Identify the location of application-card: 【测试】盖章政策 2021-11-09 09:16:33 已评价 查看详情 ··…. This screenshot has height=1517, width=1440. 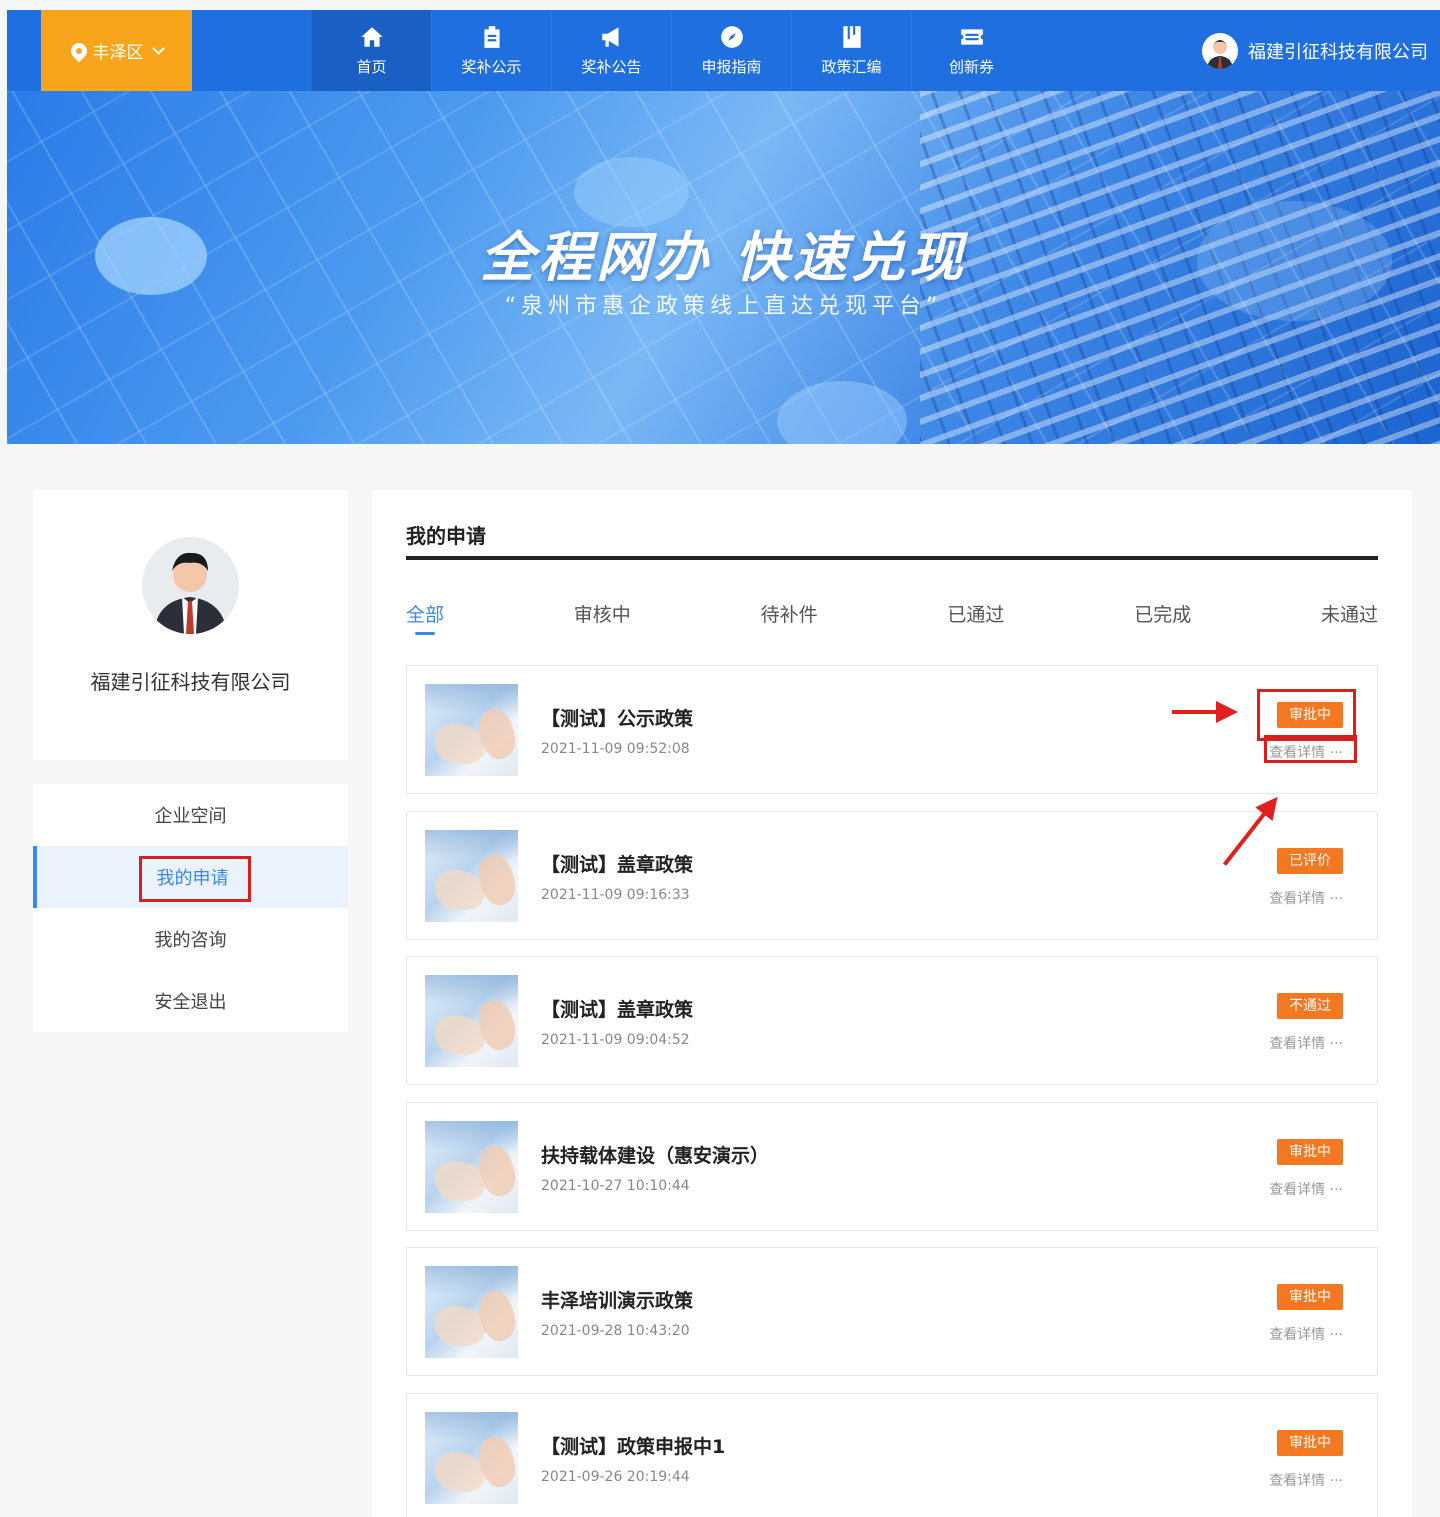
(892, 875).